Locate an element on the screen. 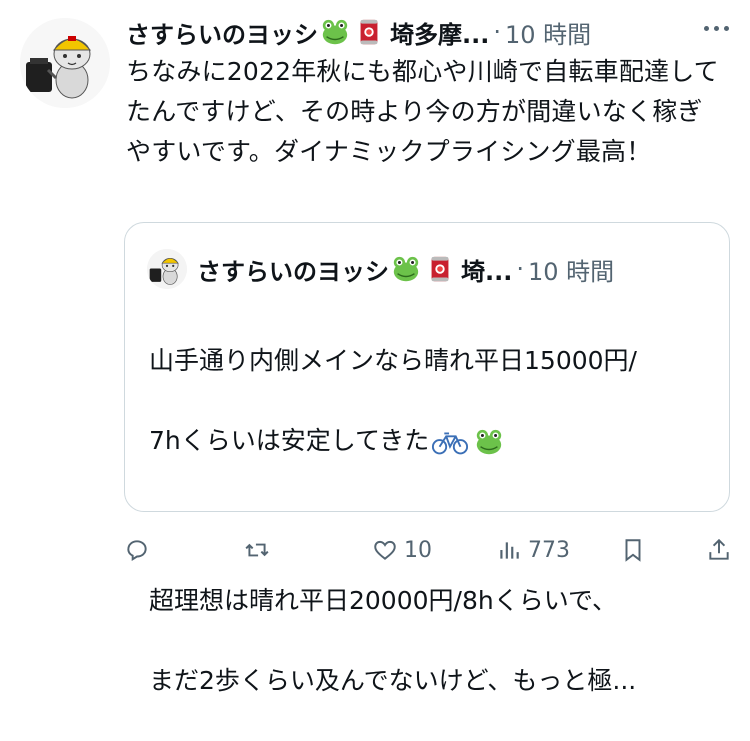 The height and width of the screenshot is (741, 750). more-options-button is located at coordinates (716, 28).